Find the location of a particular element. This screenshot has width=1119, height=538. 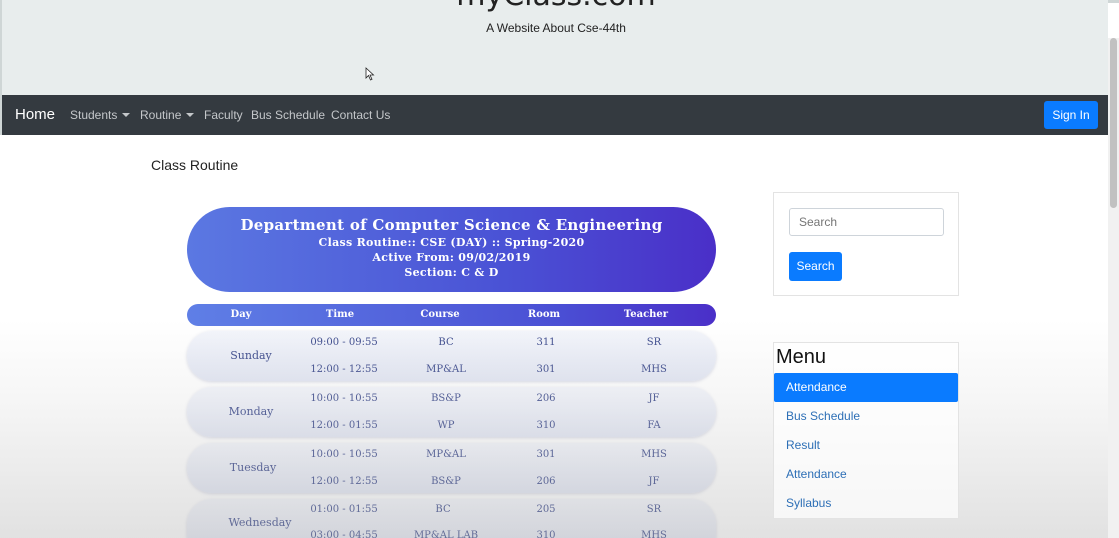

nav-students-label: Students is located at coordinates (94, 115).